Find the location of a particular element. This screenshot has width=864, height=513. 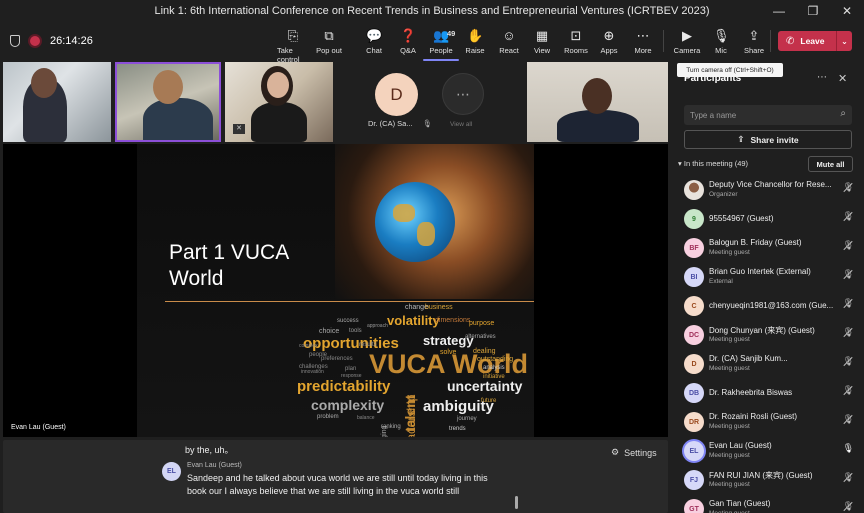

video-tile-participant-2-active-speaker is located at coordinates (168, 102).